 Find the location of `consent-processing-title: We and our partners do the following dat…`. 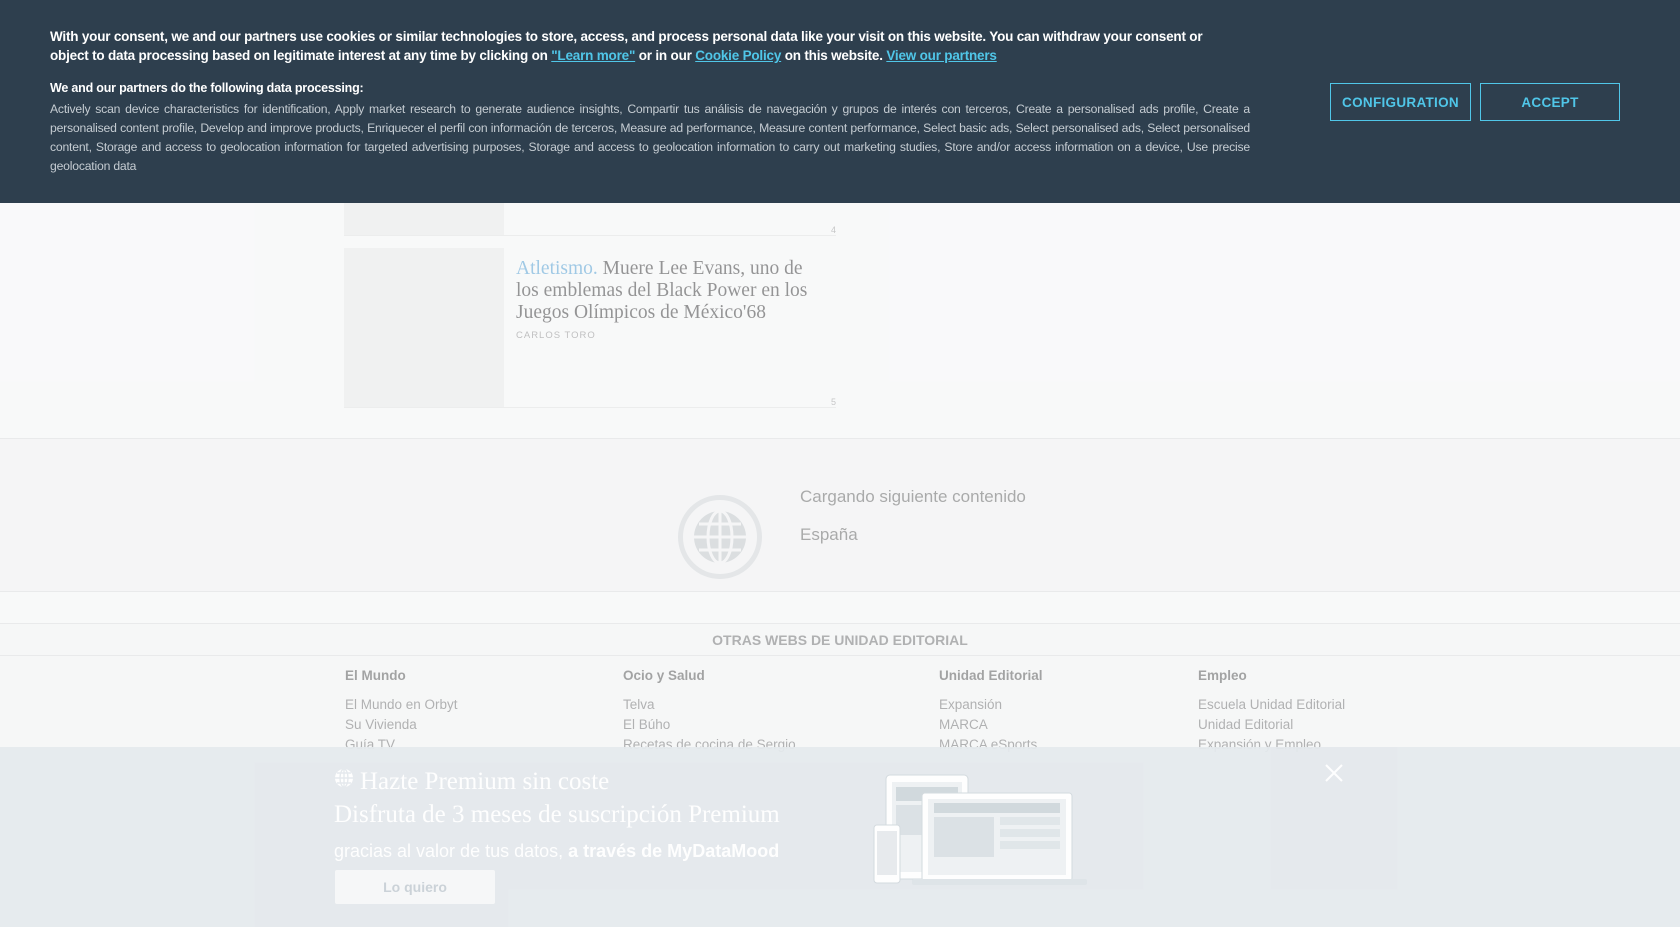

consent-processing-title: We and our partners do the following dat… is located at coordinates (207, 88).